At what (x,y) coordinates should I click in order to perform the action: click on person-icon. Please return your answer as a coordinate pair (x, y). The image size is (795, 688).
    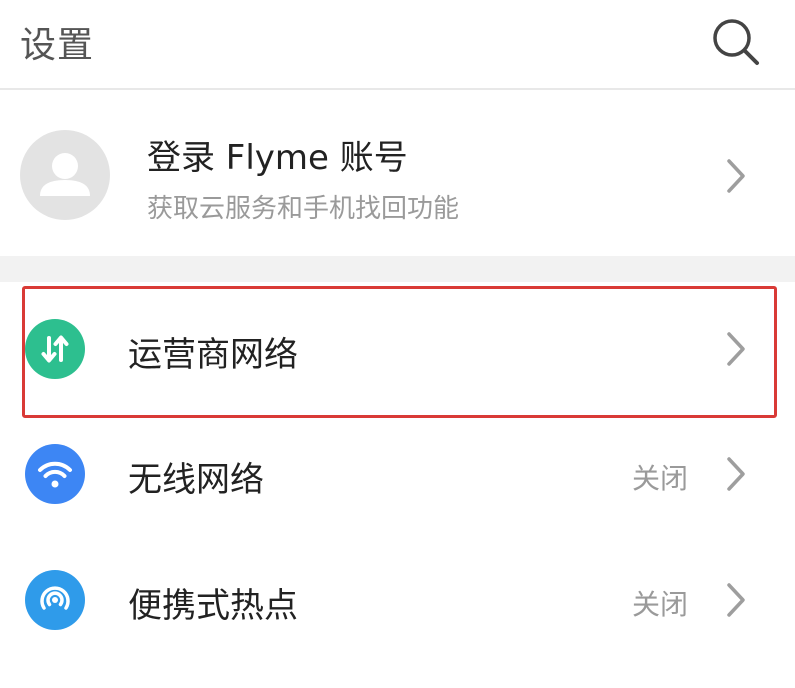
    Looking at the image, I should click on (65, 174).